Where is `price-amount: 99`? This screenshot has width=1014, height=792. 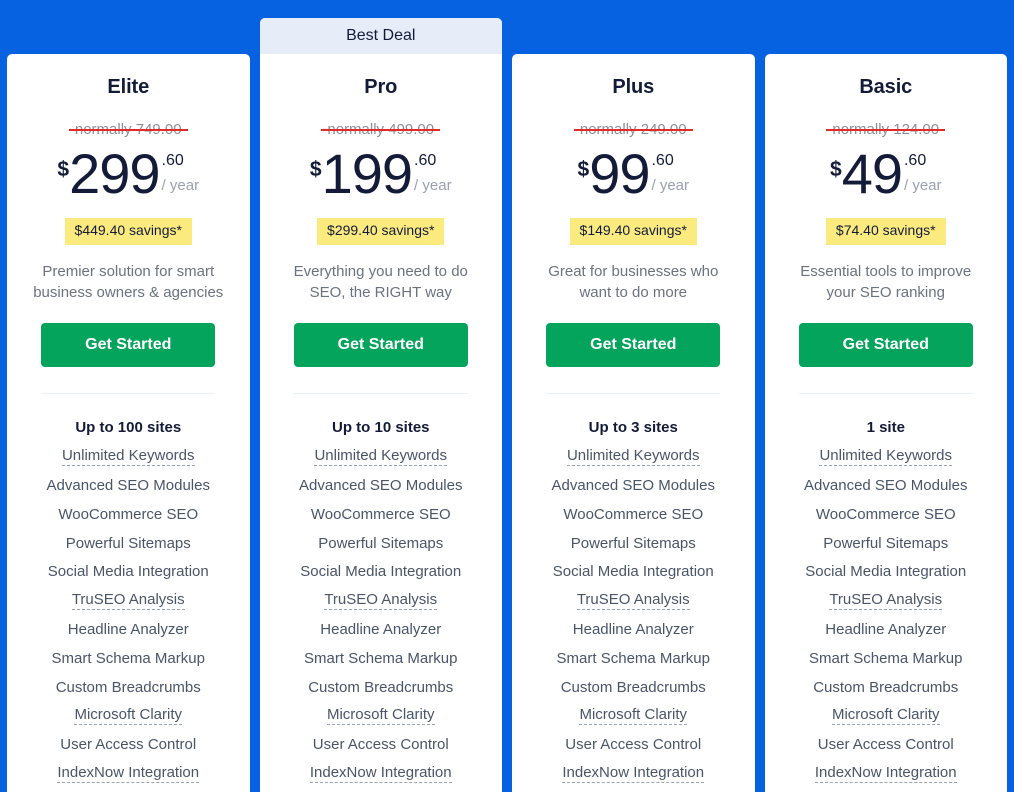 price-amount: 99 is located at coordinates (619, 173).